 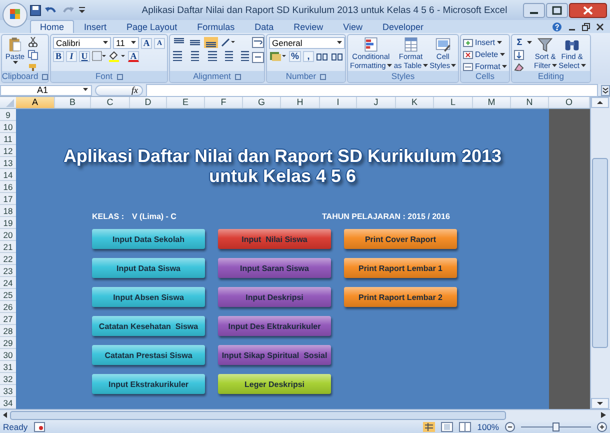 What do you see at coordinates (274, 384) in the screenshot?
I see `menu-button: Leger Deskripsi` at bounding box center [274, 384].